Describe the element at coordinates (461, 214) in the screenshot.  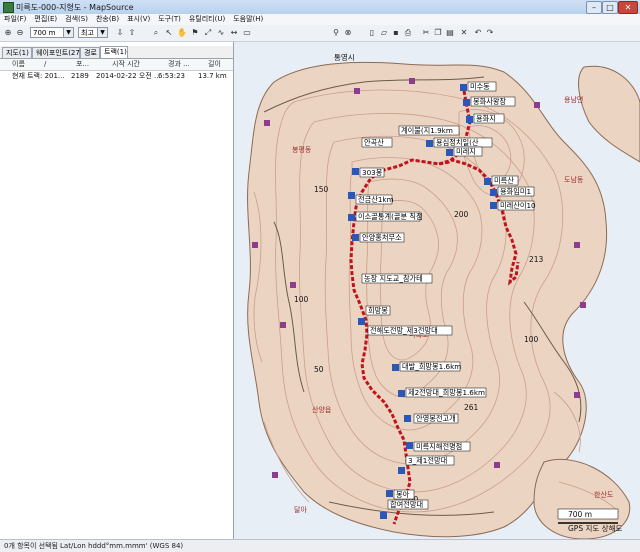
I see `contour-label: 200` at that location.